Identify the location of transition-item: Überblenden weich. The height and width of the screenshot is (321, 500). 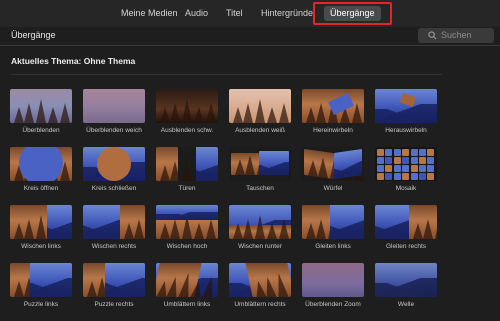
(114, 118).